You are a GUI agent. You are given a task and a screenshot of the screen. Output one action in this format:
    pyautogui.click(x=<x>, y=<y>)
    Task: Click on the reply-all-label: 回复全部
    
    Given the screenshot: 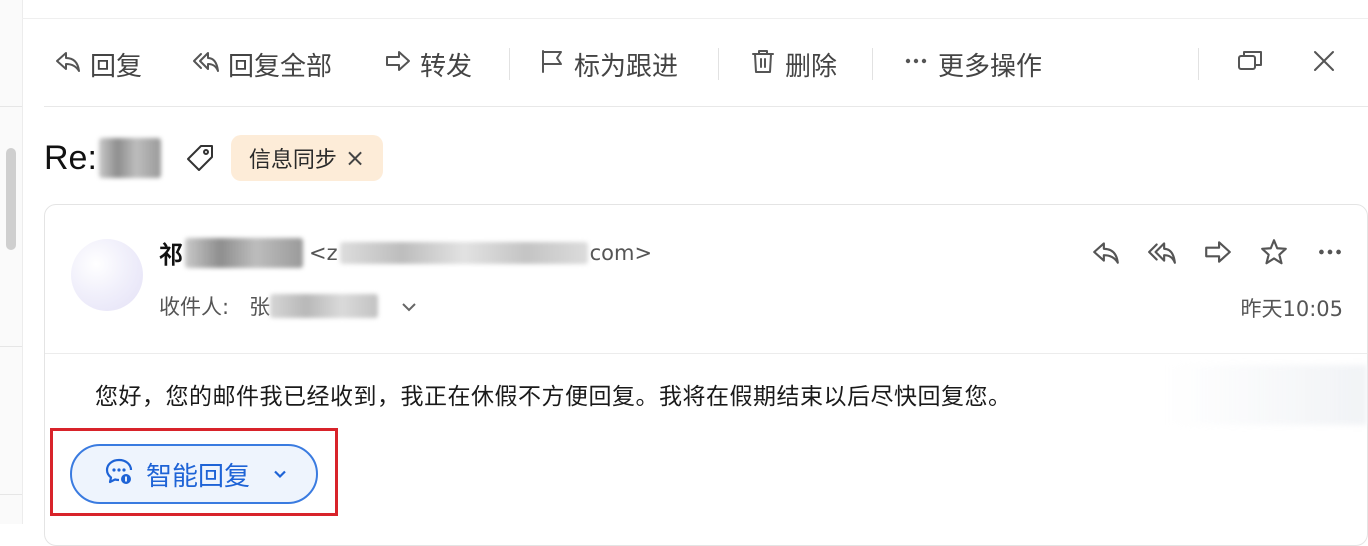 What is the action you would take?
    pyautogui.click(x=280, y=66)
    